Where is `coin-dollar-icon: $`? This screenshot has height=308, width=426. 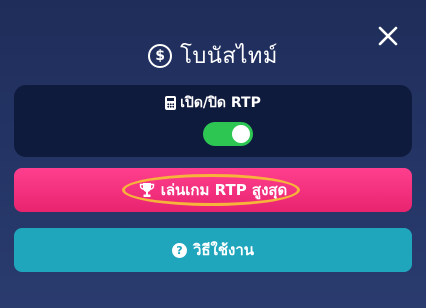
coin-dollar-icon: $ is located at coordinates (160, 55).